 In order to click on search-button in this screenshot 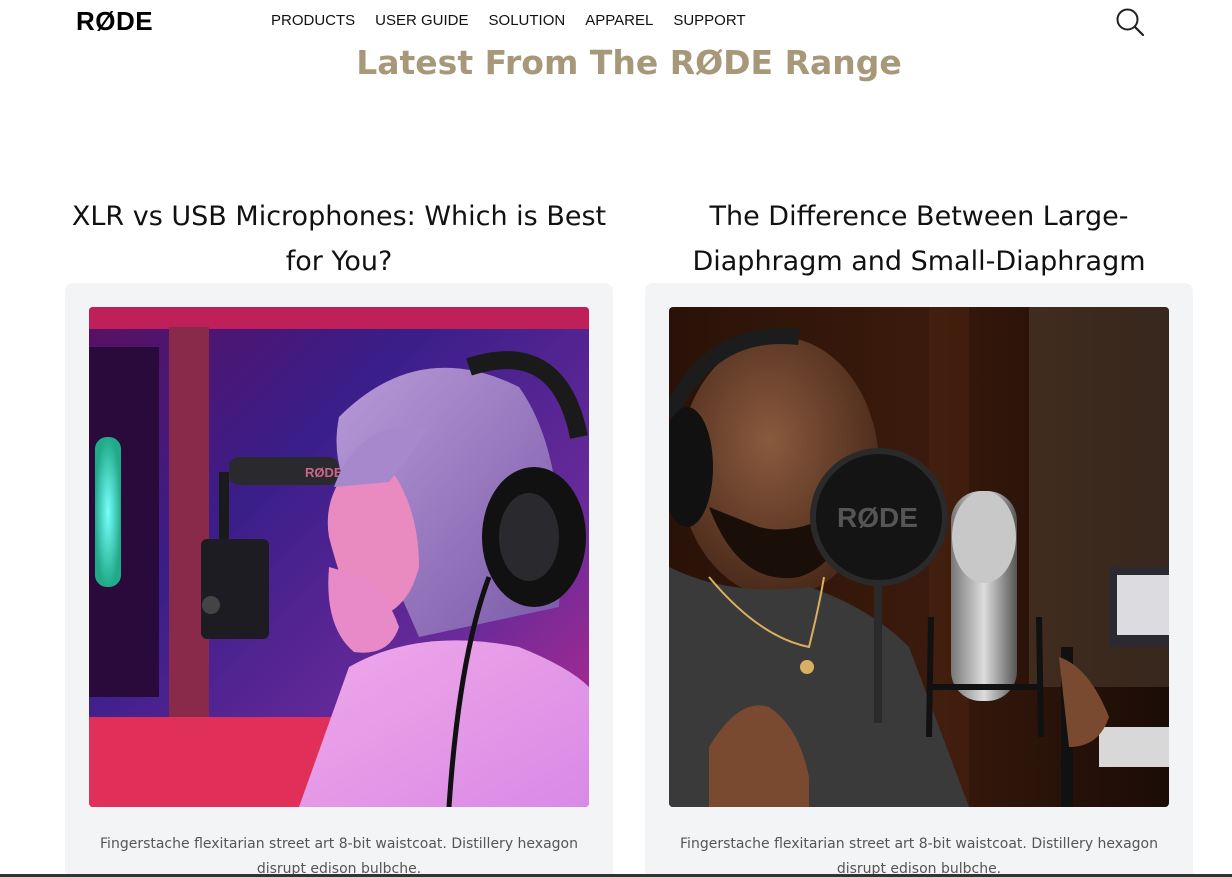, I will do `click(1130, 22)`.